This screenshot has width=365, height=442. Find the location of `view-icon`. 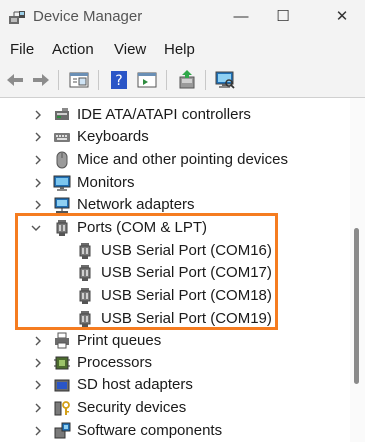

view-icon is located at coordinates (147, 80).